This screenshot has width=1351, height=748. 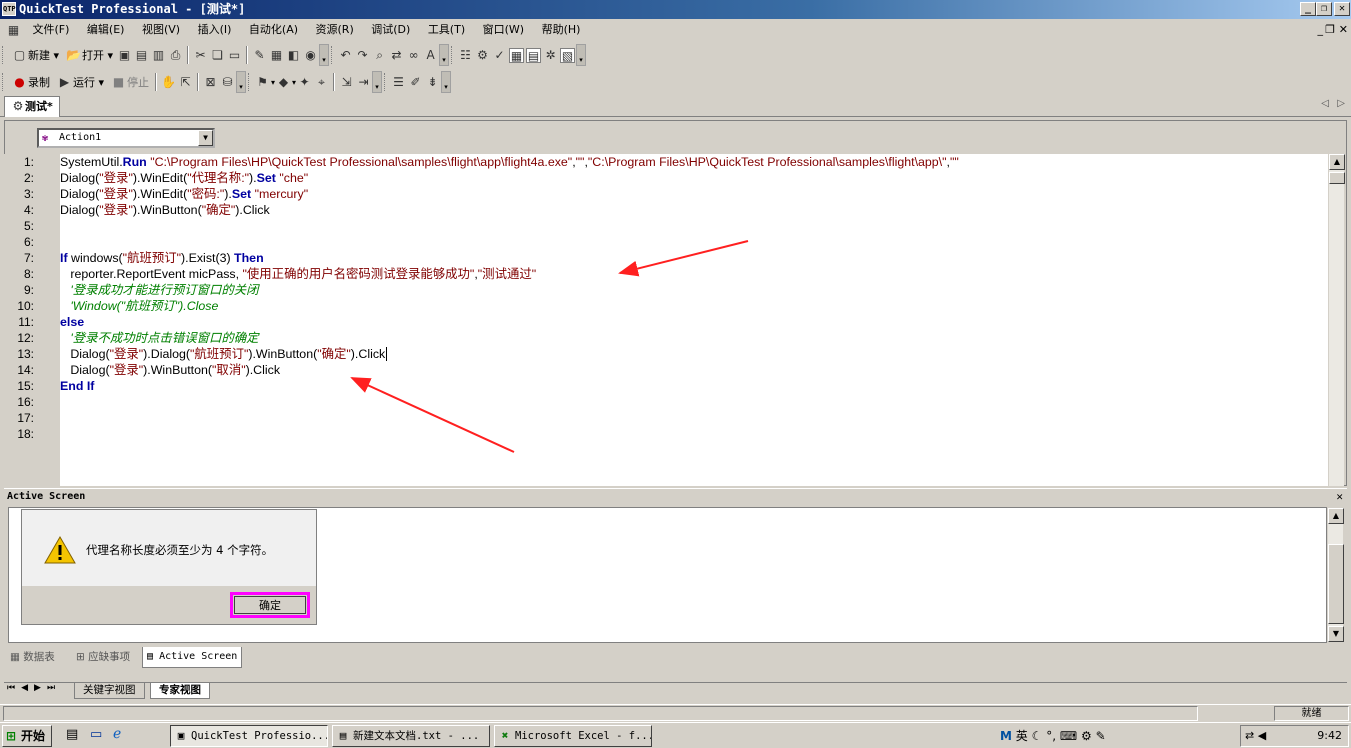 I want to click on menu-insert: 插入(I), so click(x=215, y=30).